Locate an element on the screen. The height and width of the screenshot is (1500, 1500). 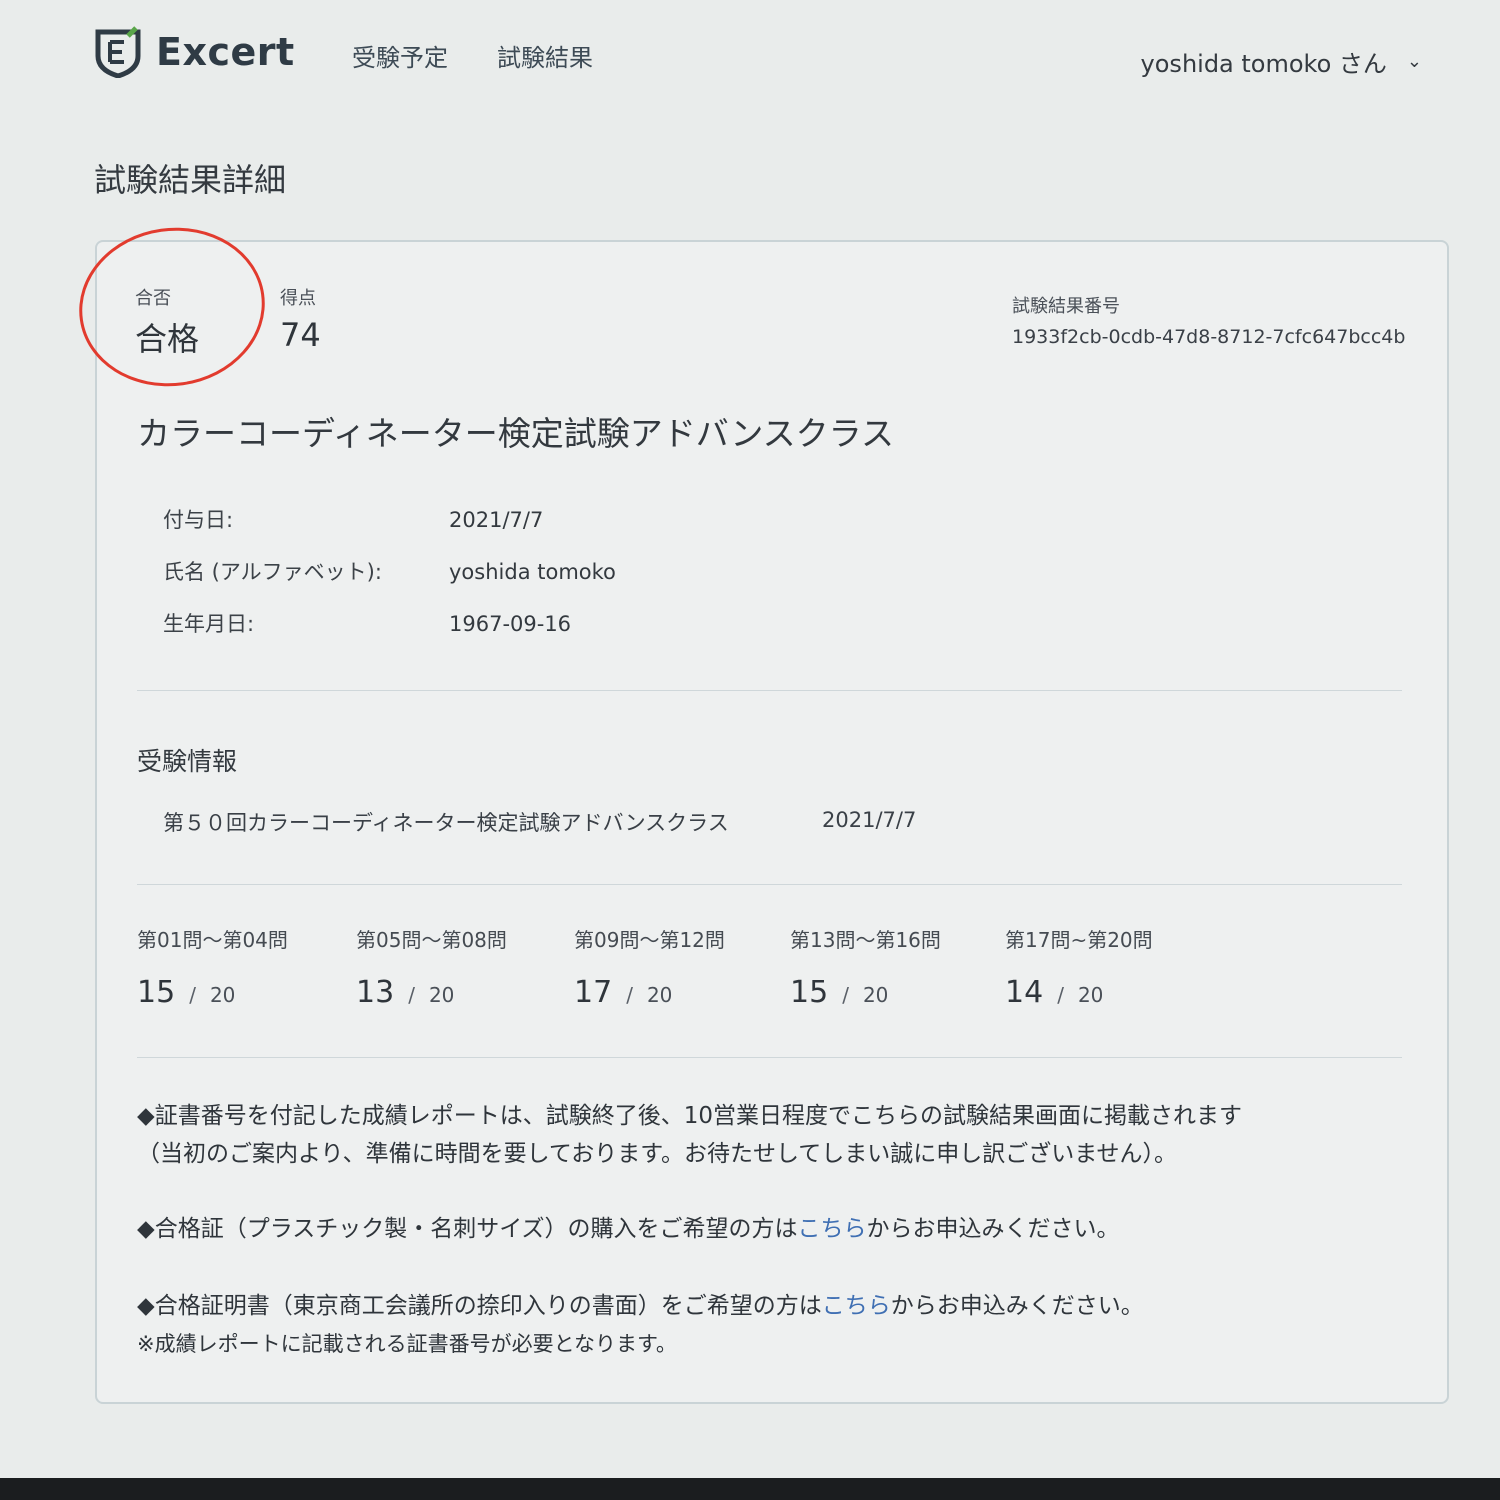
issue-date-label: 付与日: is located at coordinates (198, 520).